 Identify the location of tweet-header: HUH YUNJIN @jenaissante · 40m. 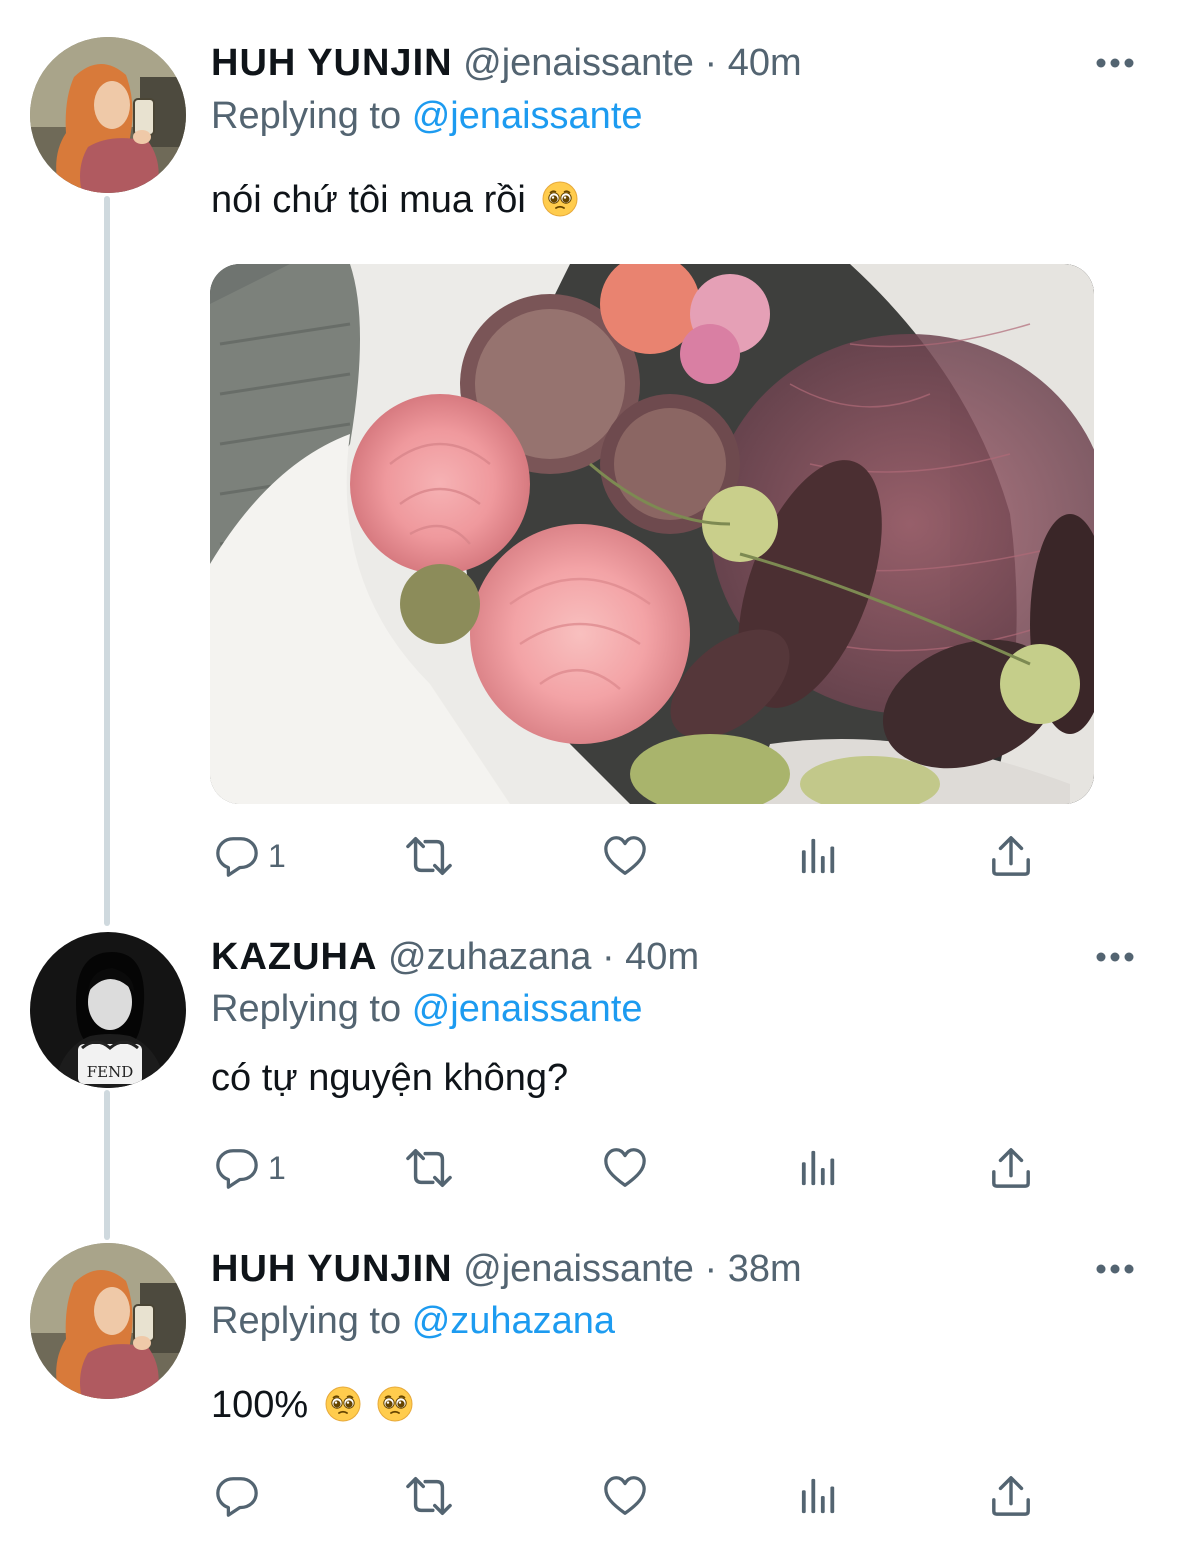
(506, 63).